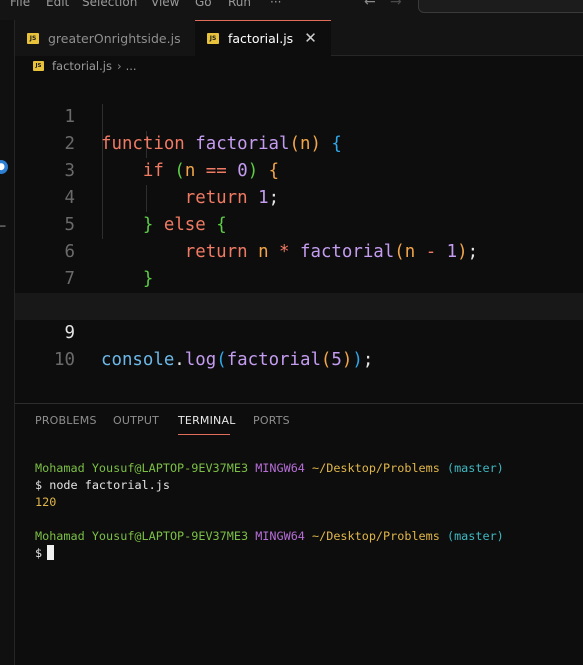 Image resolution: width=583 pixels, height=665 pixels. Describe the element at coordinates (271, 420) in the screenshot. I see `tab-ports: PORTS` at that location.